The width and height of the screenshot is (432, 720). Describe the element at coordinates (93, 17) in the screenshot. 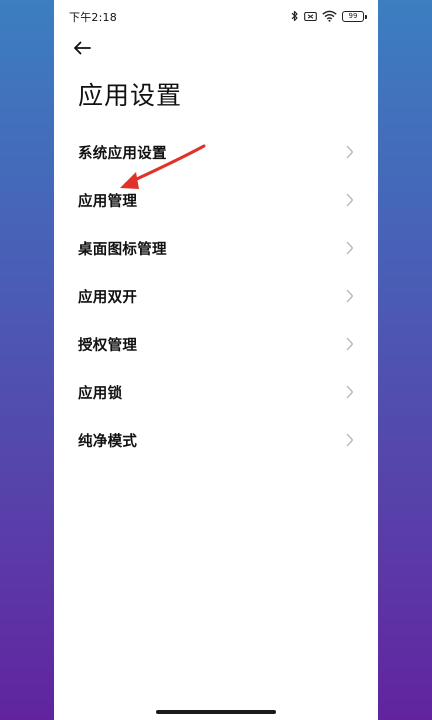

I see `status-time: 下午2:18` at that location.